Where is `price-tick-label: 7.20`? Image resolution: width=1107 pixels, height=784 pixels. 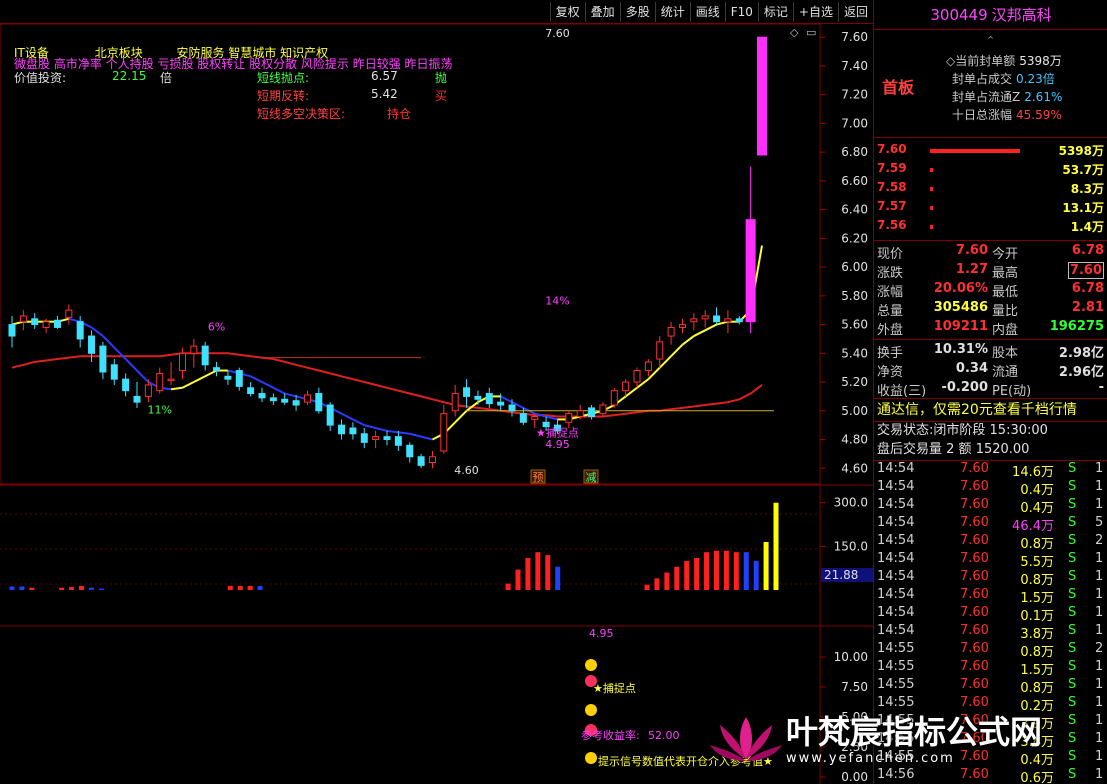 price-tick-label: 7.20 is located at coordinates (854, 95).